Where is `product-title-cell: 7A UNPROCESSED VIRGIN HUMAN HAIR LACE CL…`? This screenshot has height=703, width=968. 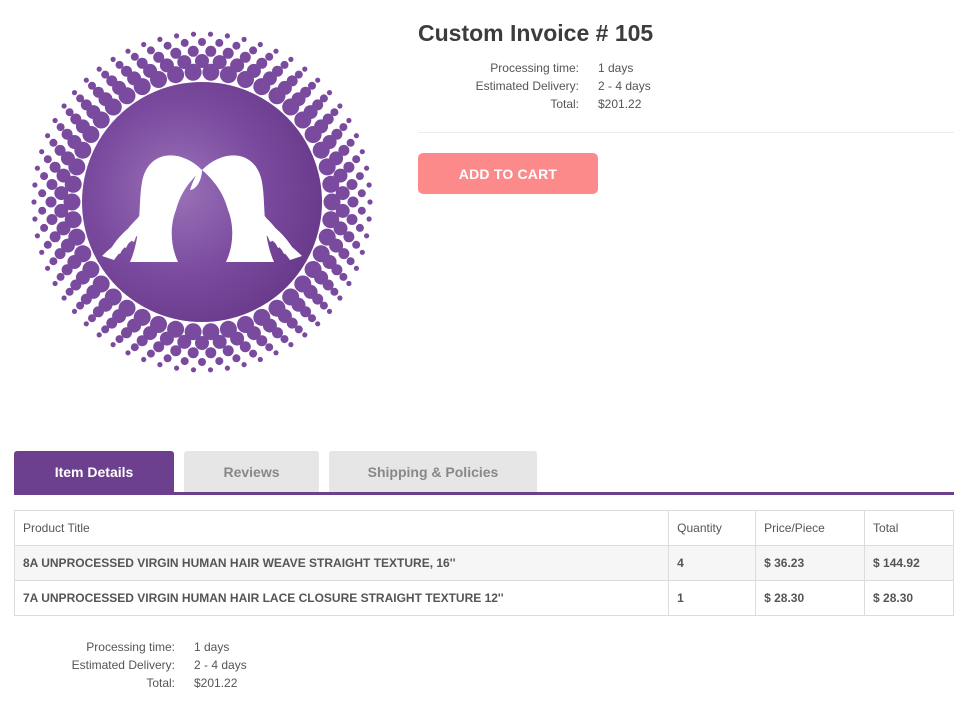
product-title-cell: 7A UNPROCESSED VIRGIN HUMAN HAIR LACE CL… is located at coordinates (341, 598).